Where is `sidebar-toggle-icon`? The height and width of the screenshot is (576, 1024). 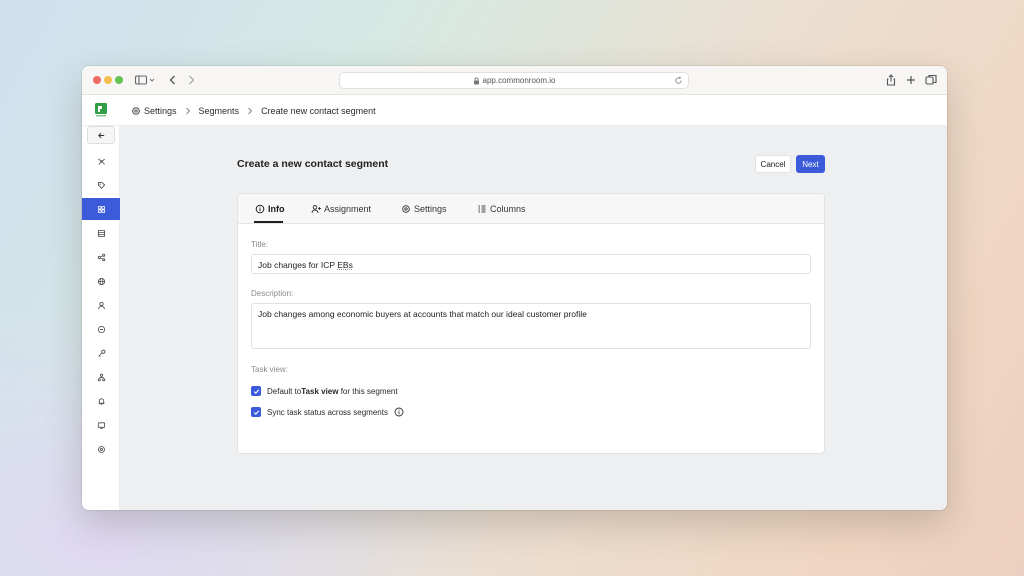 sidebar-toggle-icon is located at coordinates (141, 80).